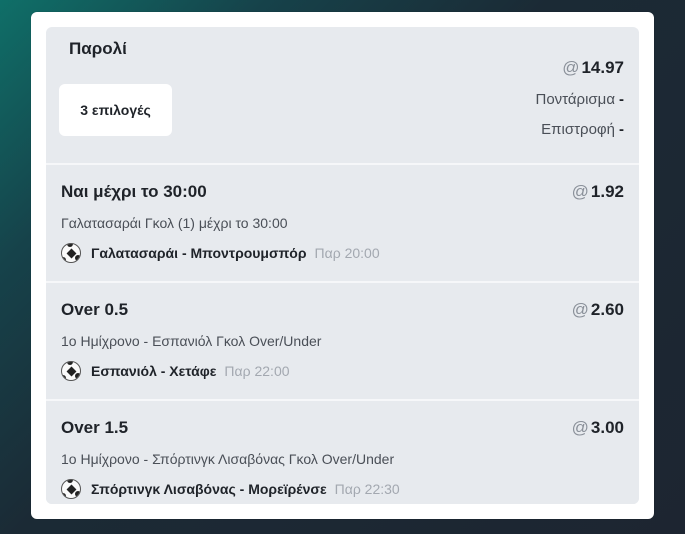 This screenshot has height=534, width=685. I want to click on selection-name: Over 1.5, so click(95, 427).